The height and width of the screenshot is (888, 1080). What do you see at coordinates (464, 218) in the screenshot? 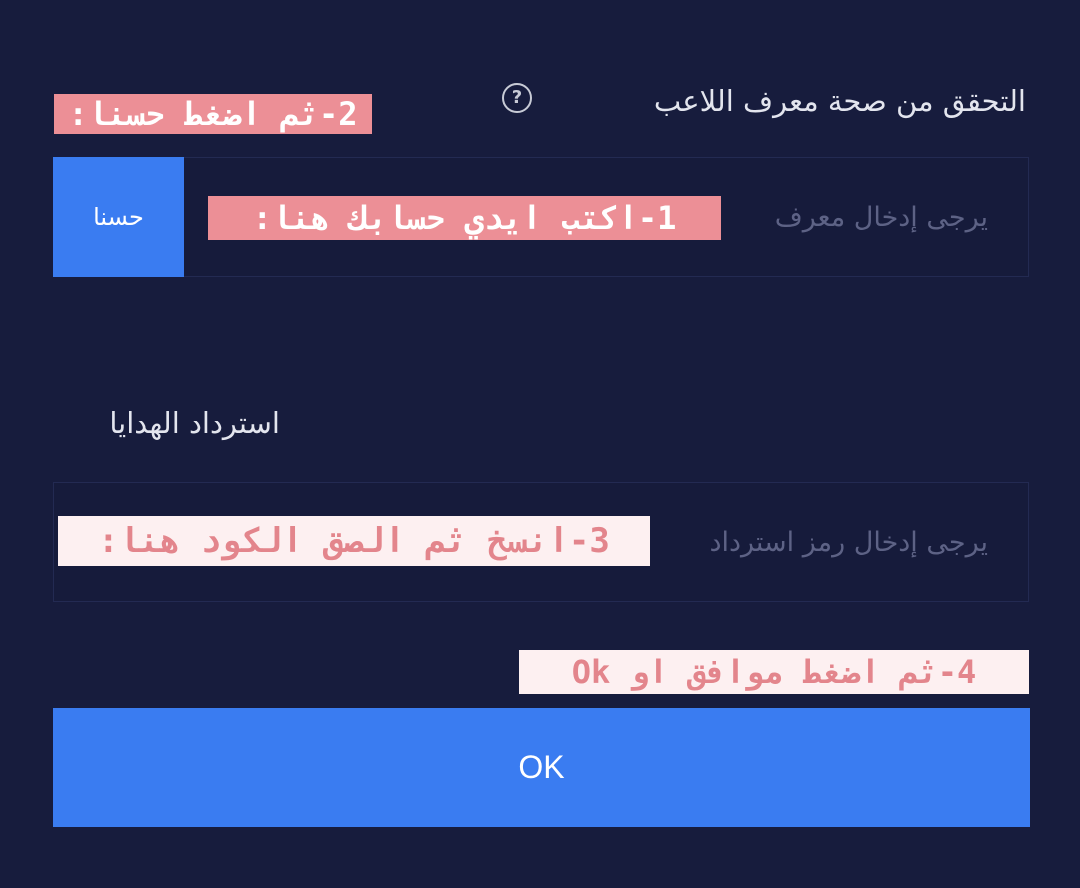
I see `annotation-step-1: 1-اكتب ايدي حسابك هنا:` at bounding box center [464, 218].